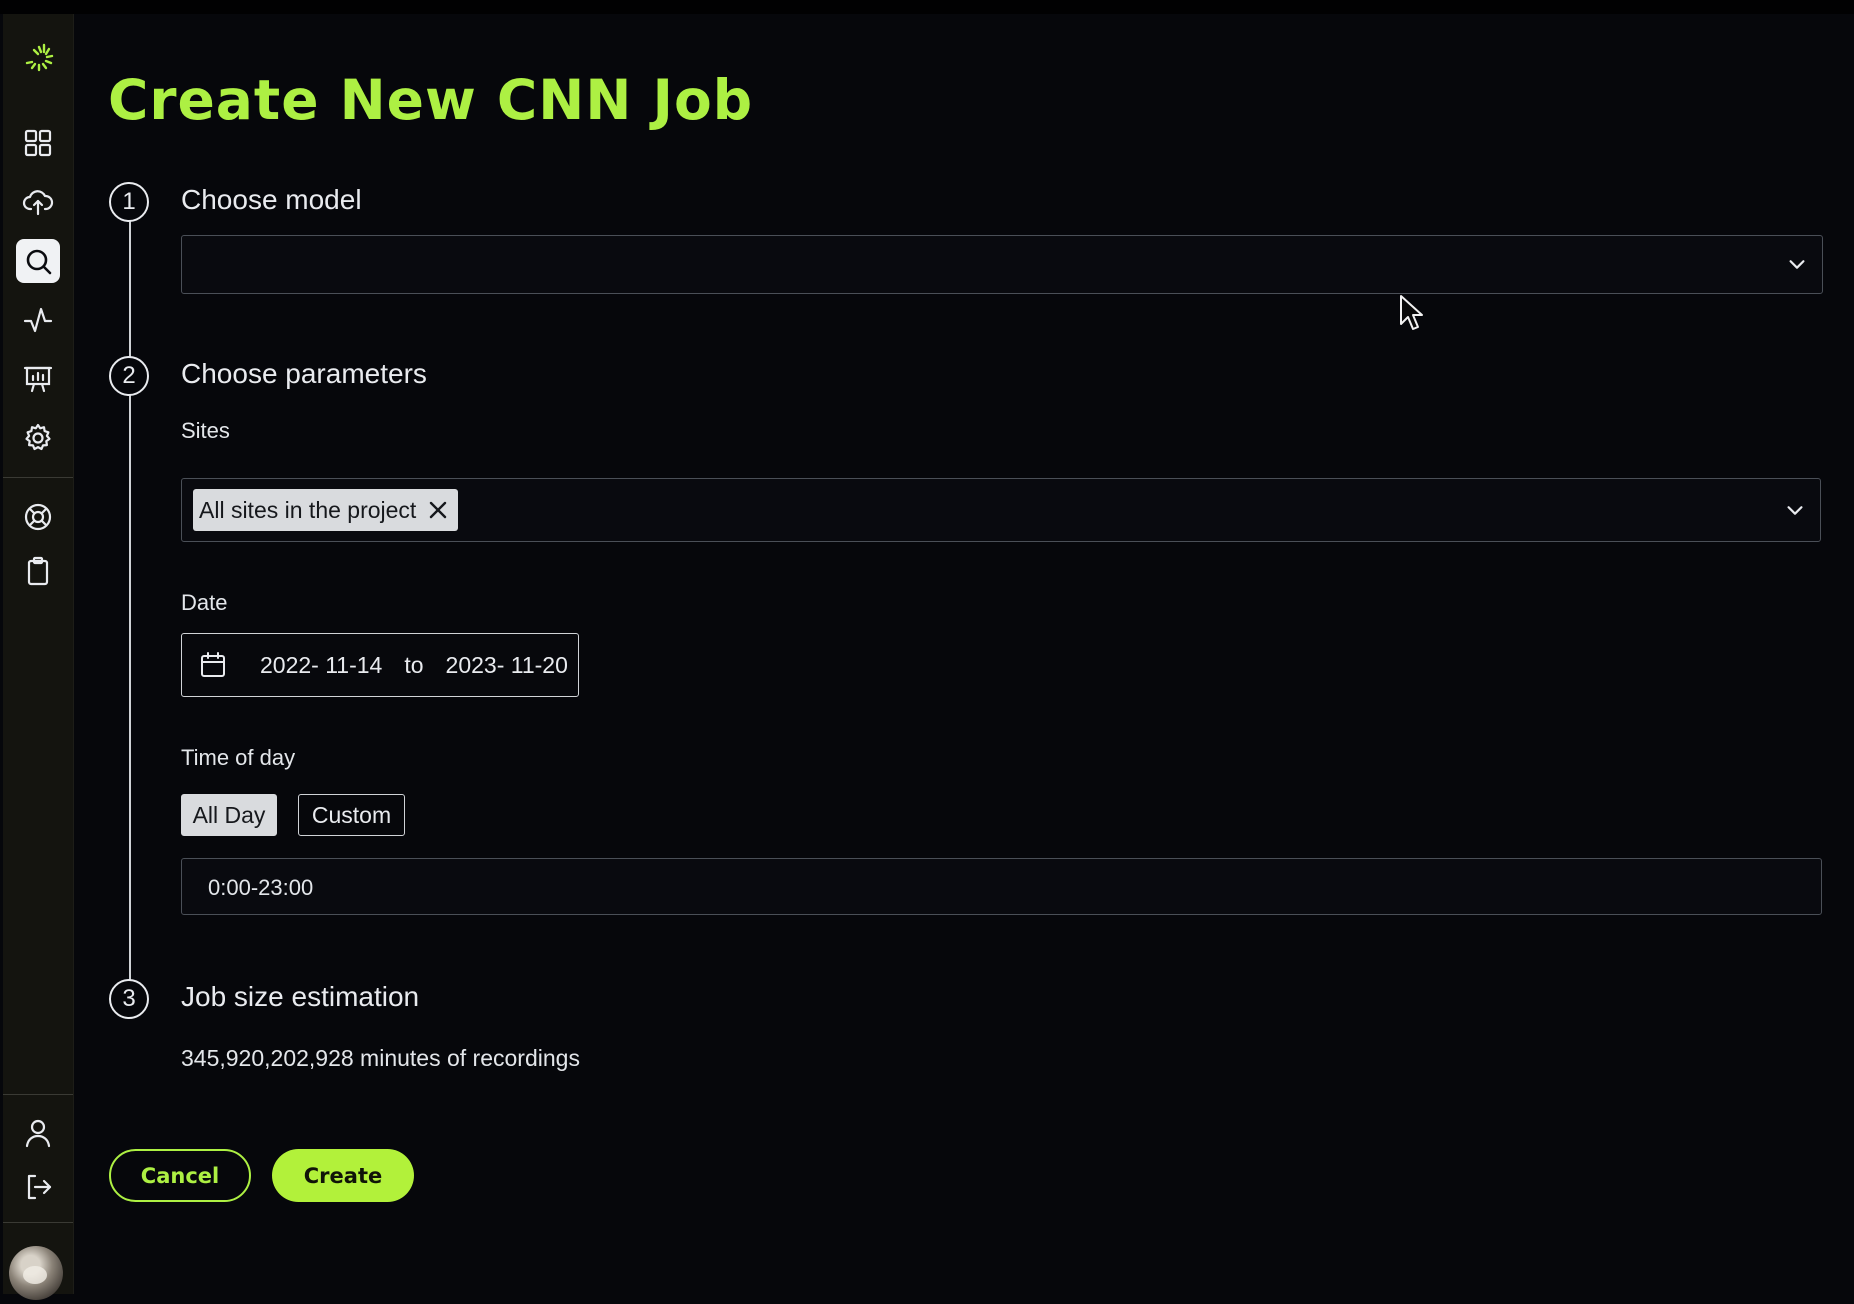 This screenshot has height=1304, width=1854. Describe the element at coordinates (238, 757) in the screenshot. I see `time-of-day-label: Time of day` at that location.